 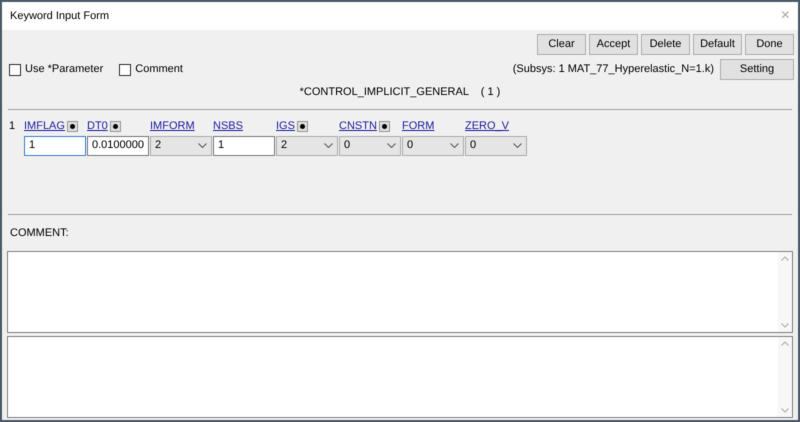 I want to click on row-number: 1, so click(x=12, y=126).